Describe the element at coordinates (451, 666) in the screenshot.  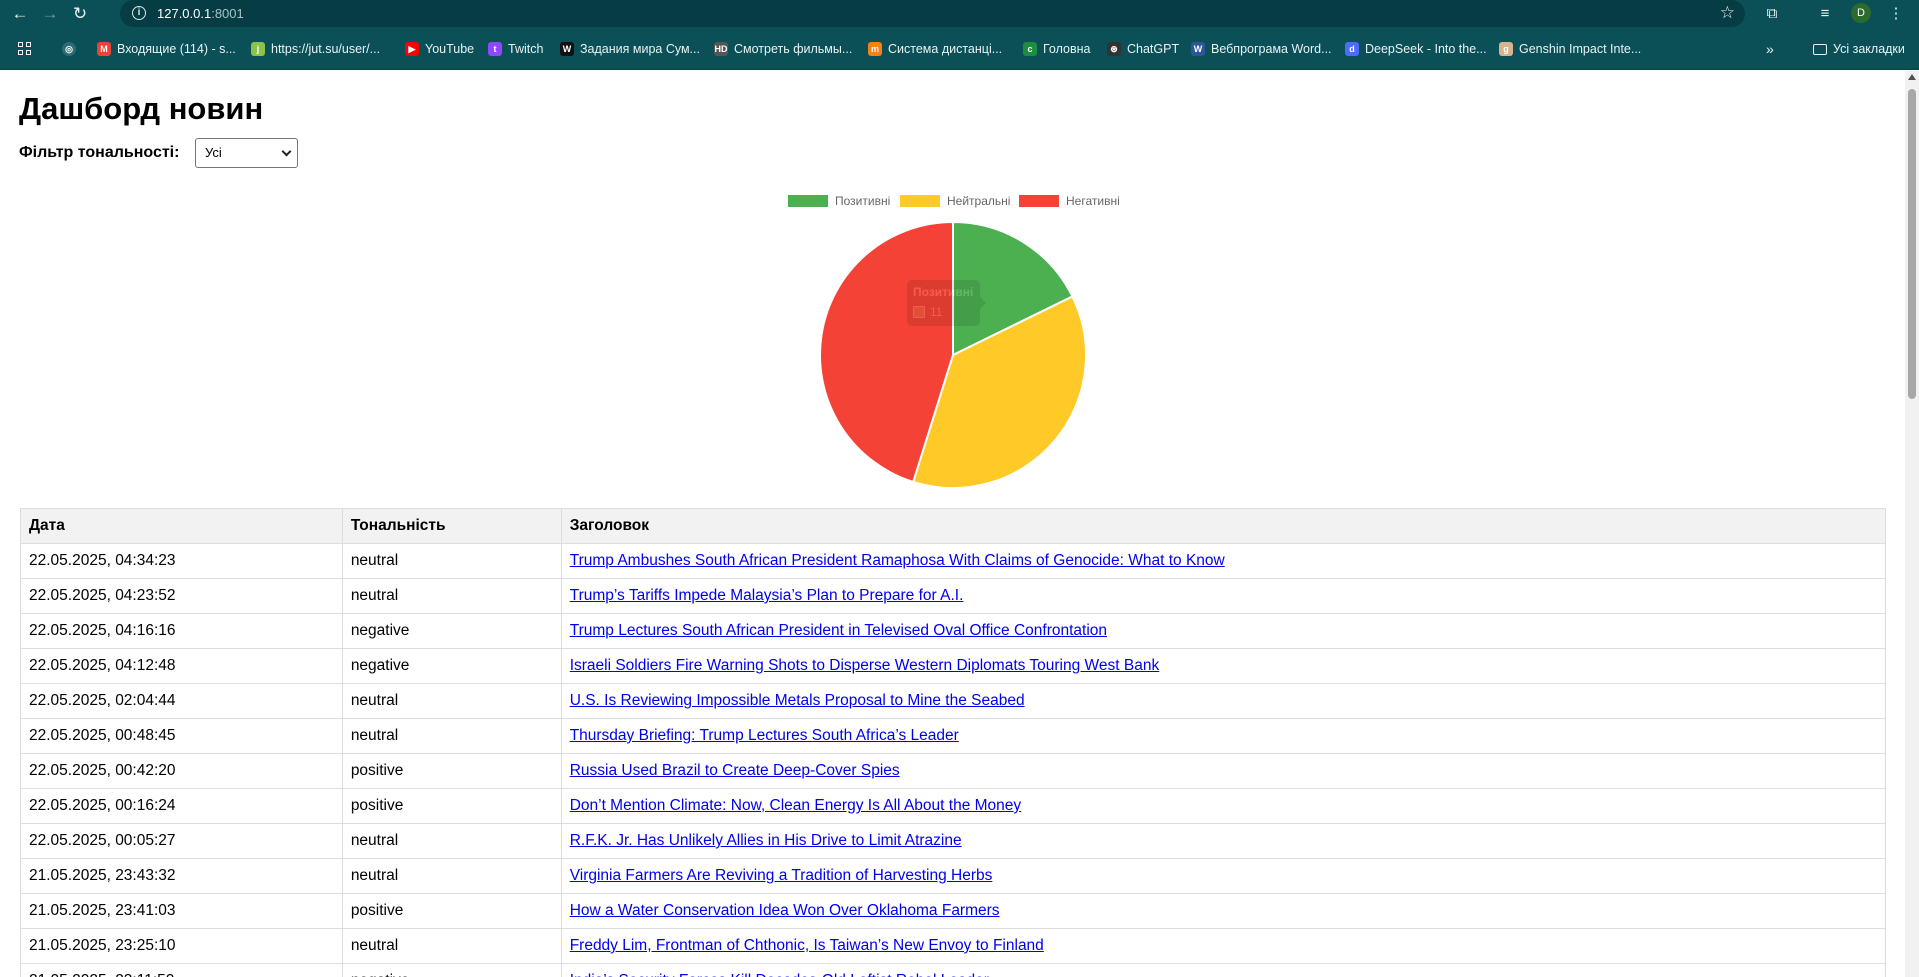
I see `sentiment-cell: negative` at that location.